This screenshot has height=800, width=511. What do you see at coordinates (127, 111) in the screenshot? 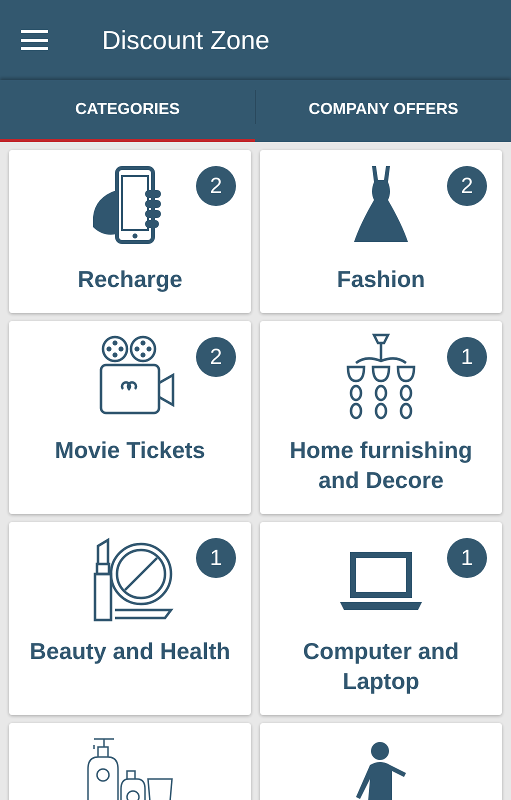
I see `tab: CATEGORIES` at bounding box center [127, 111].